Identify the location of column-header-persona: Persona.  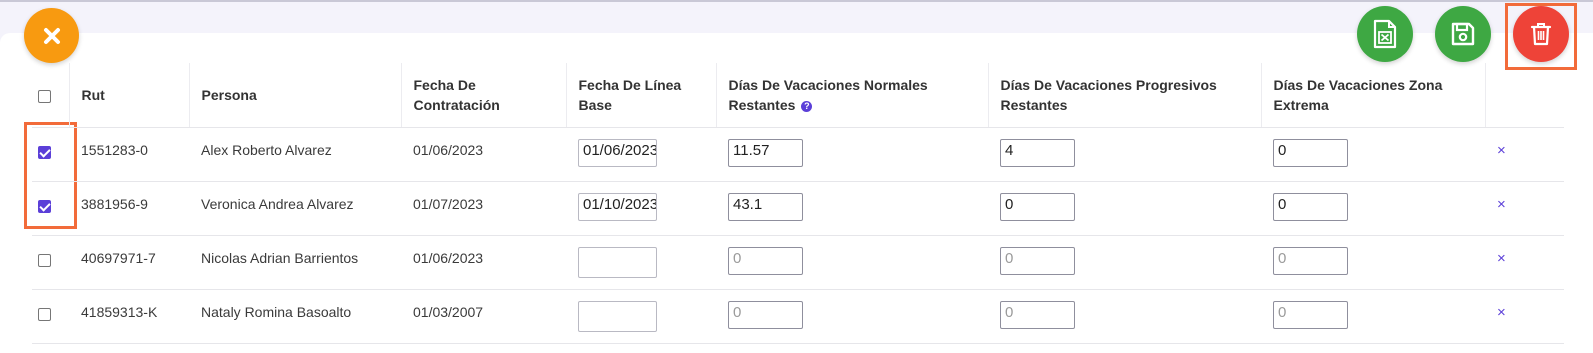
(295, 95).